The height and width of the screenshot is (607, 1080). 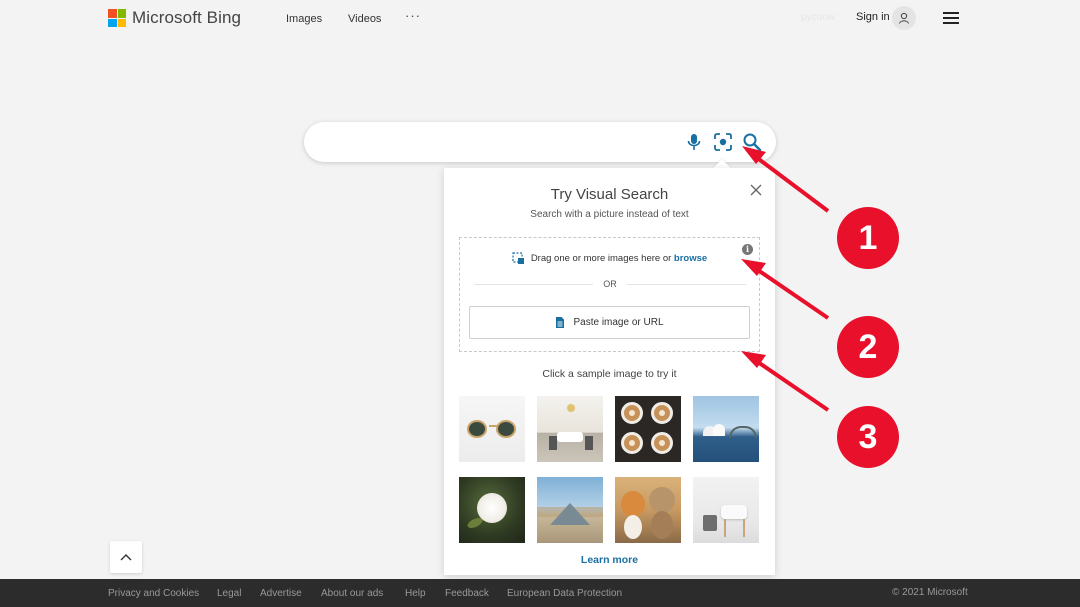 What do you see at coordinates (602, 258) in the screenshot?
I see `drag-text: Drag one or more images here or` at bounding box center [602, 258].